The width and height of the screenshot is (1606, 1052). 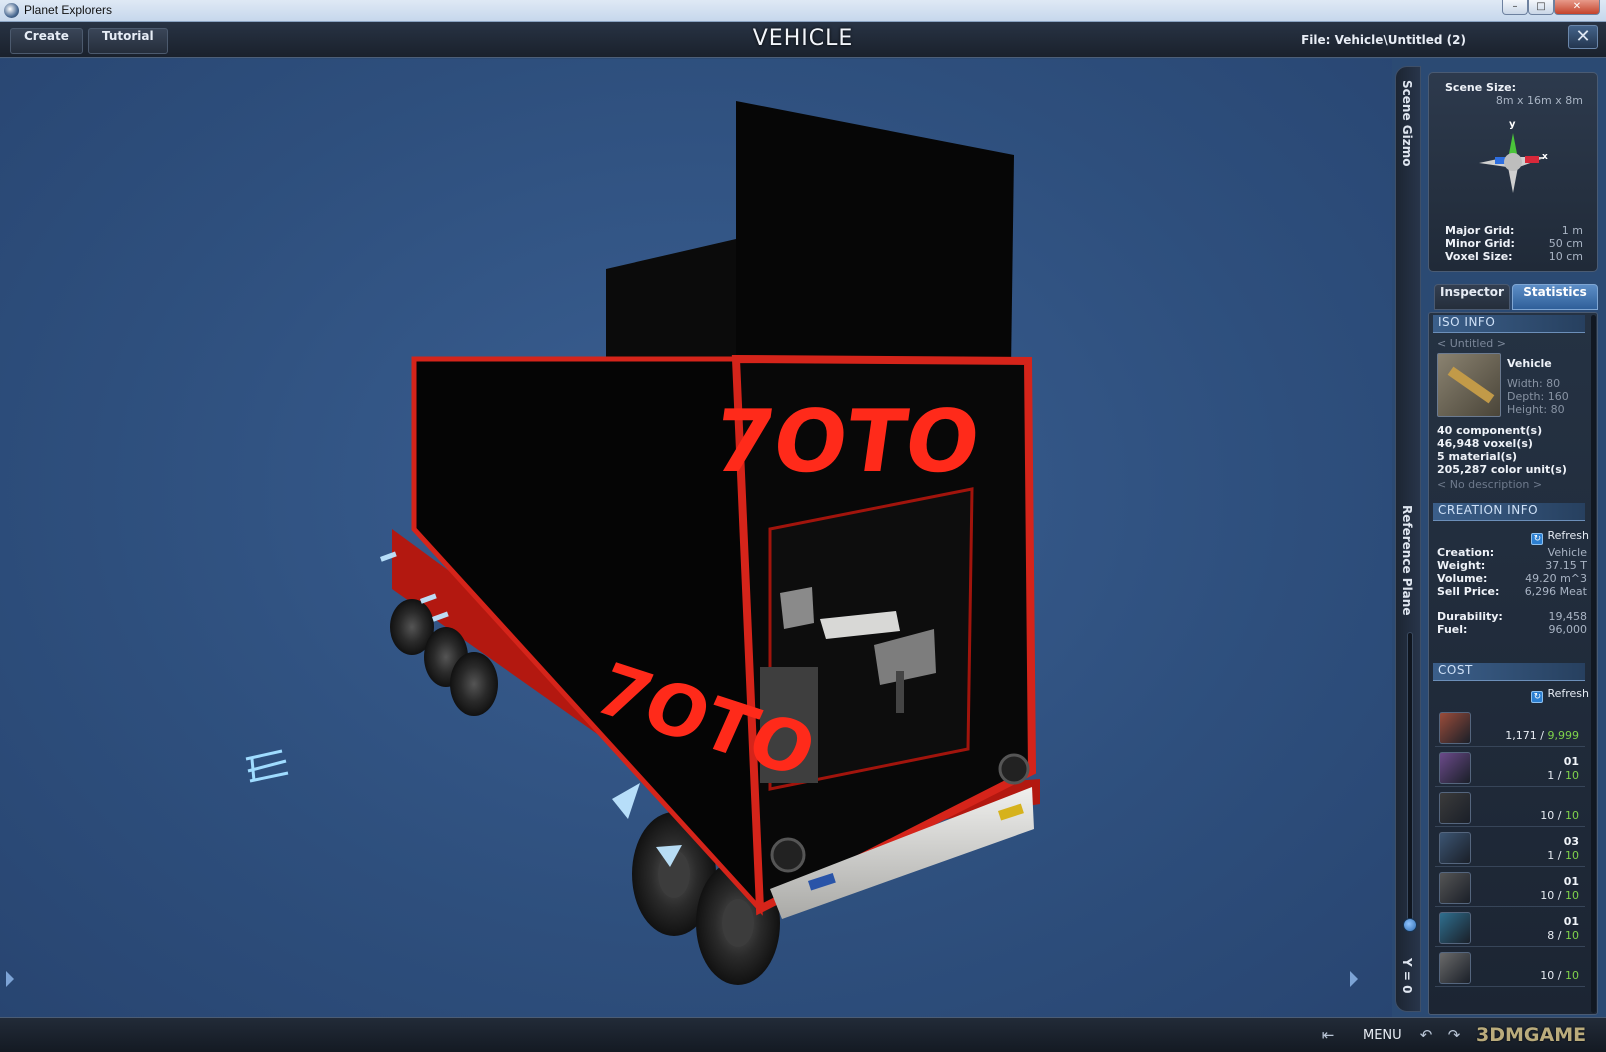 I want to click on menu-button: MENU, so click(x=1382, y=1035).